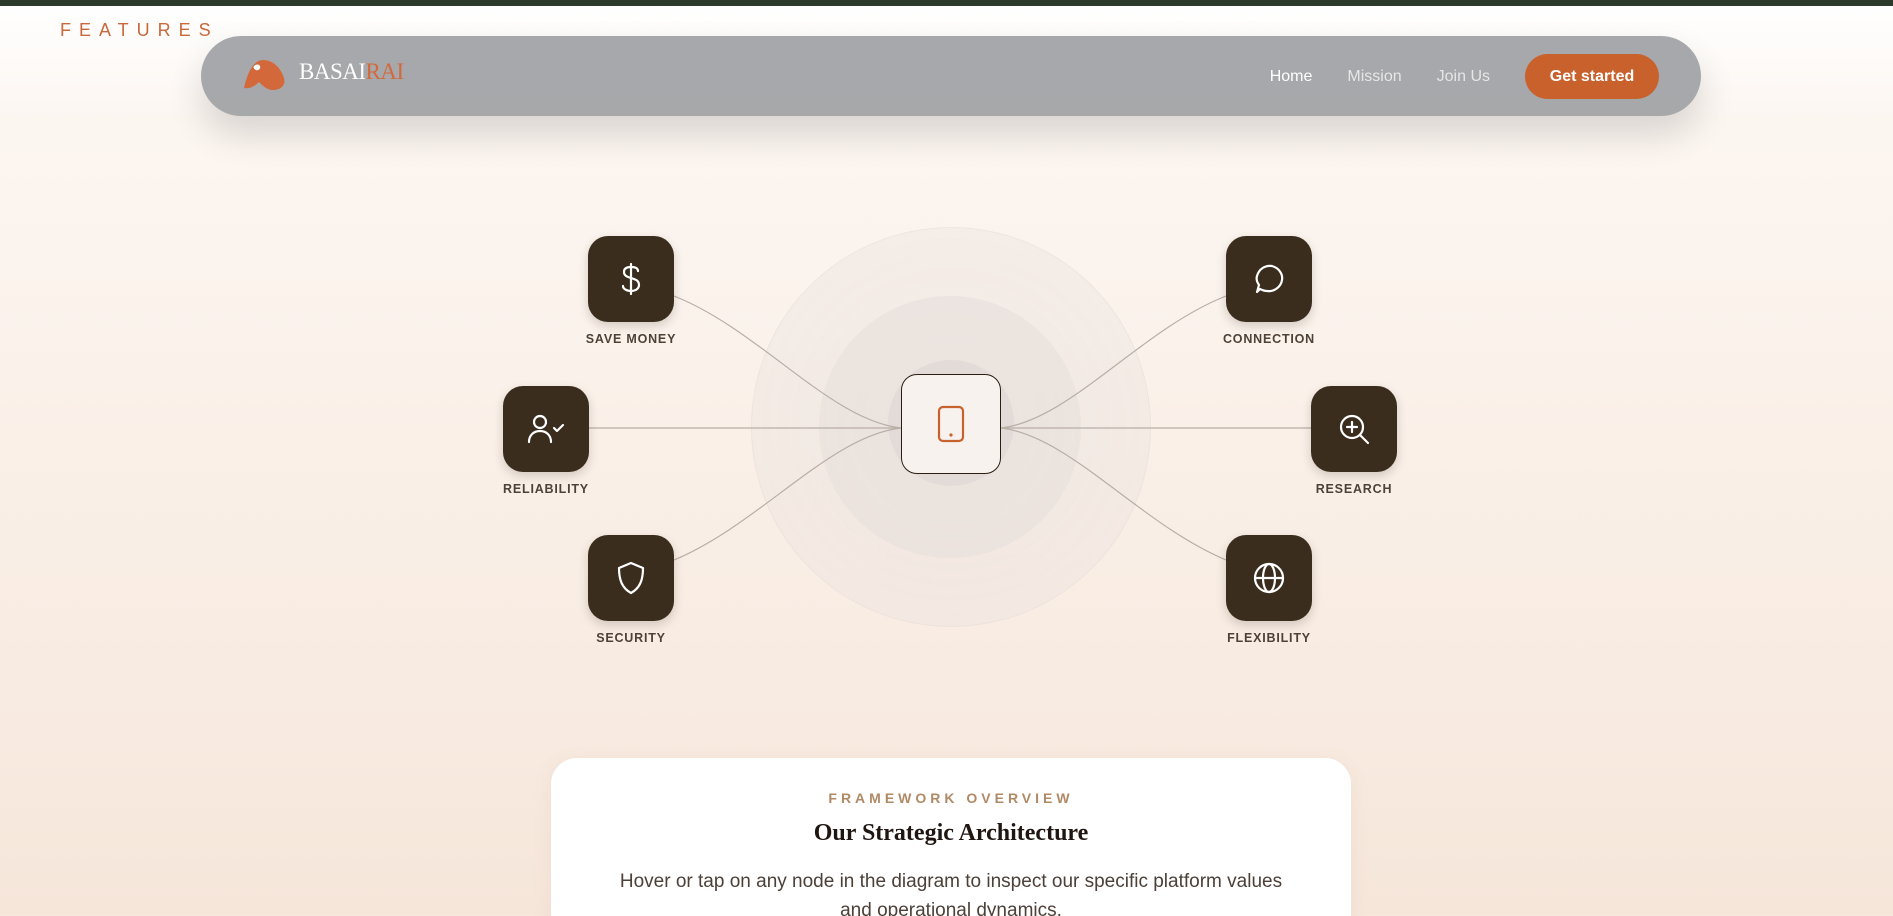 The width and height of the screenshot is (1893, 916). I want to click on zoom-in-icon, so click(1354, 429).